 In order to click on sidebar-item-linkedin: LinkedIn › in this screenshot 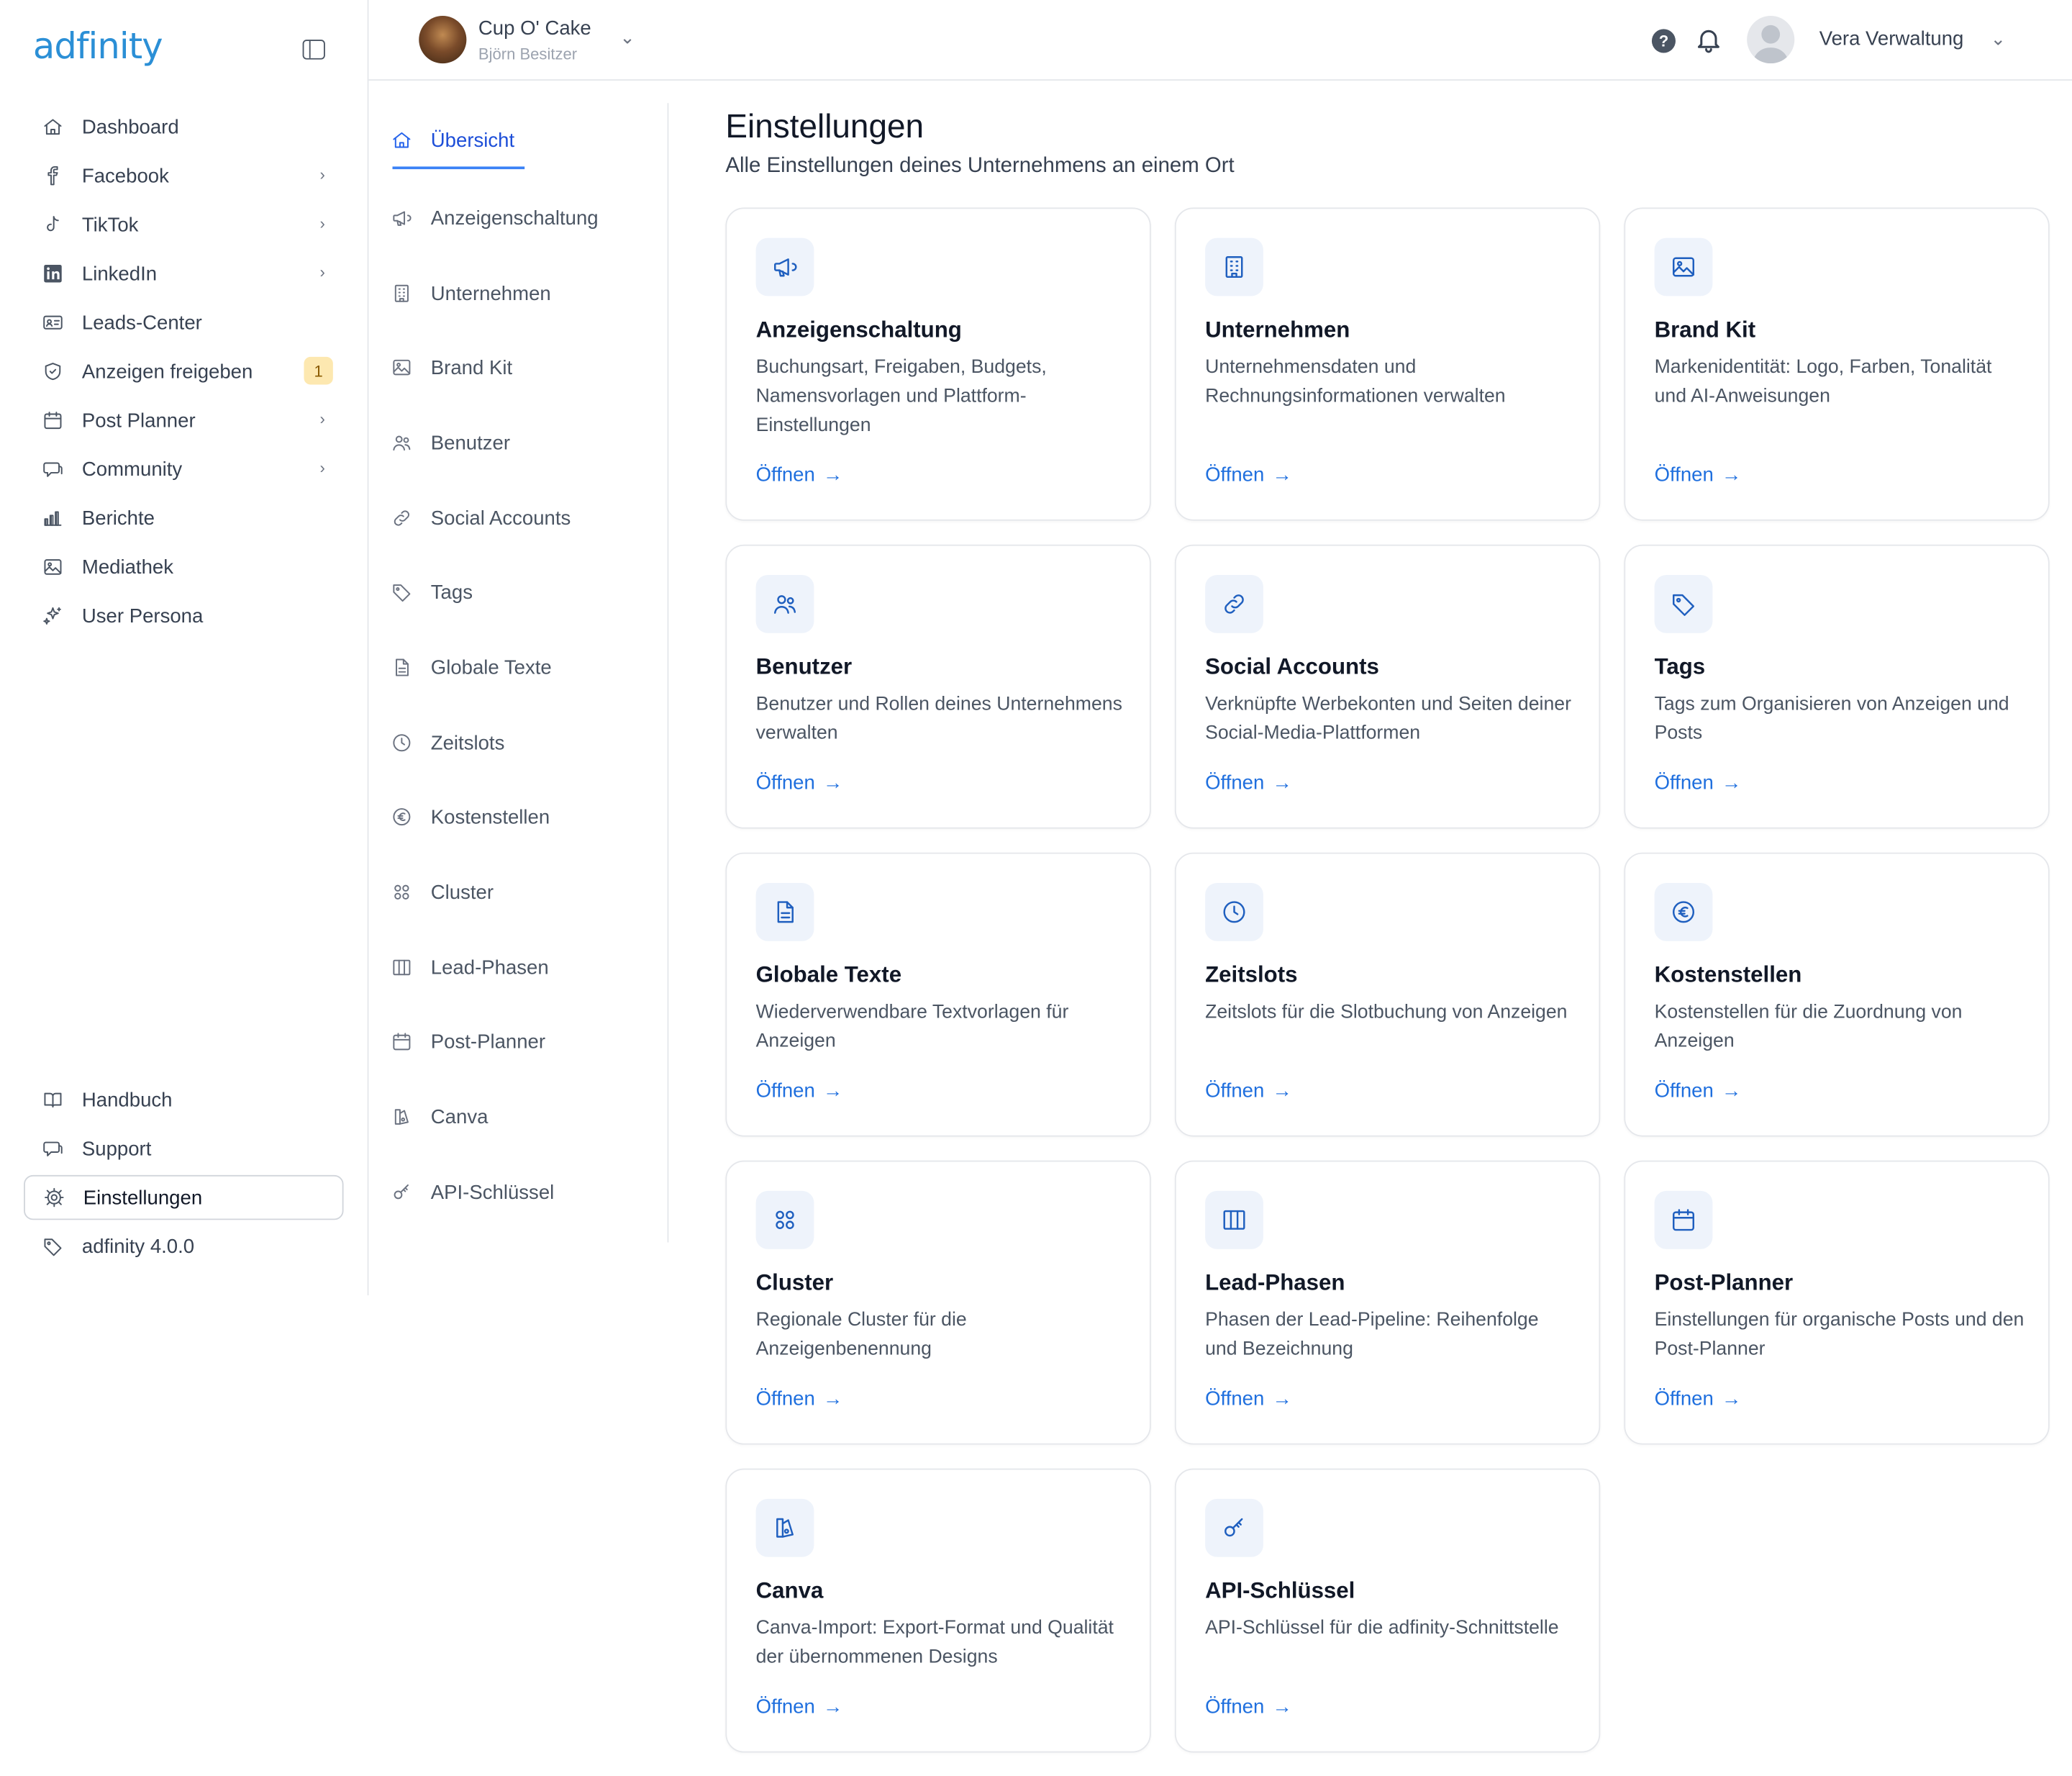, I will do `click(183, 273)`.